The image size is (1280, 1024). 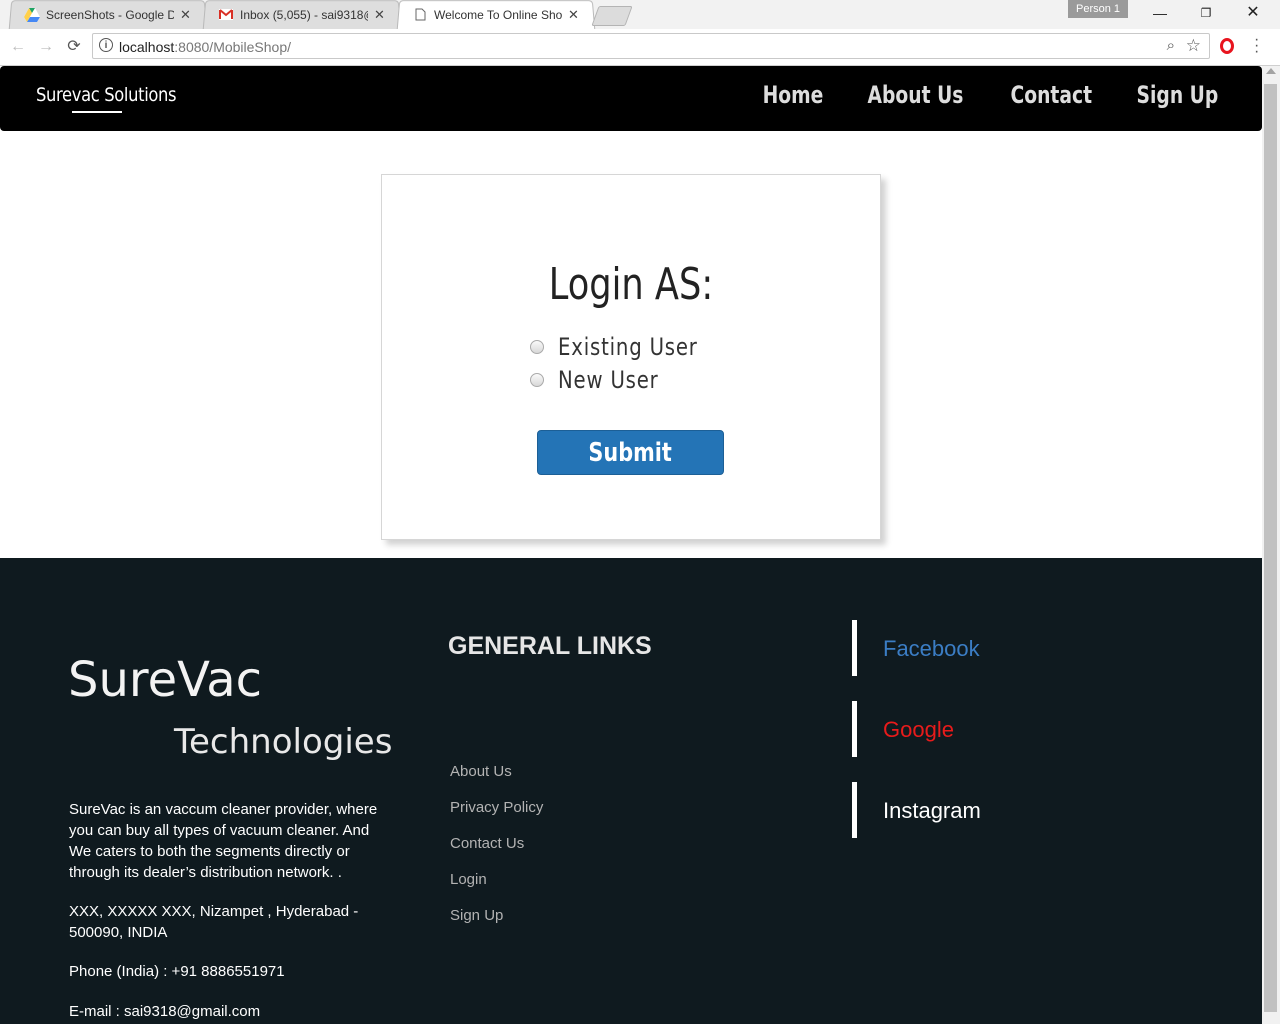 I want to click on brand-underline, so click(x=97, y=112).